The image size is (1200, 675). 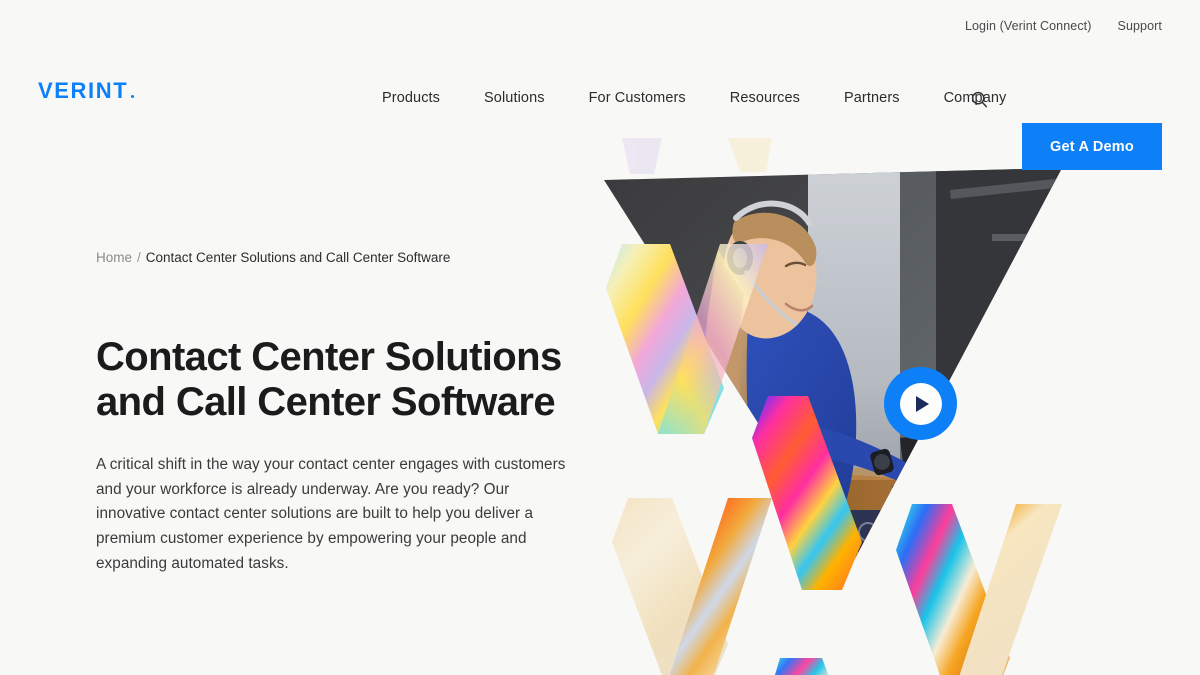 I want to click on logo-wordmark: VERINT, so click(x=83, y=90).